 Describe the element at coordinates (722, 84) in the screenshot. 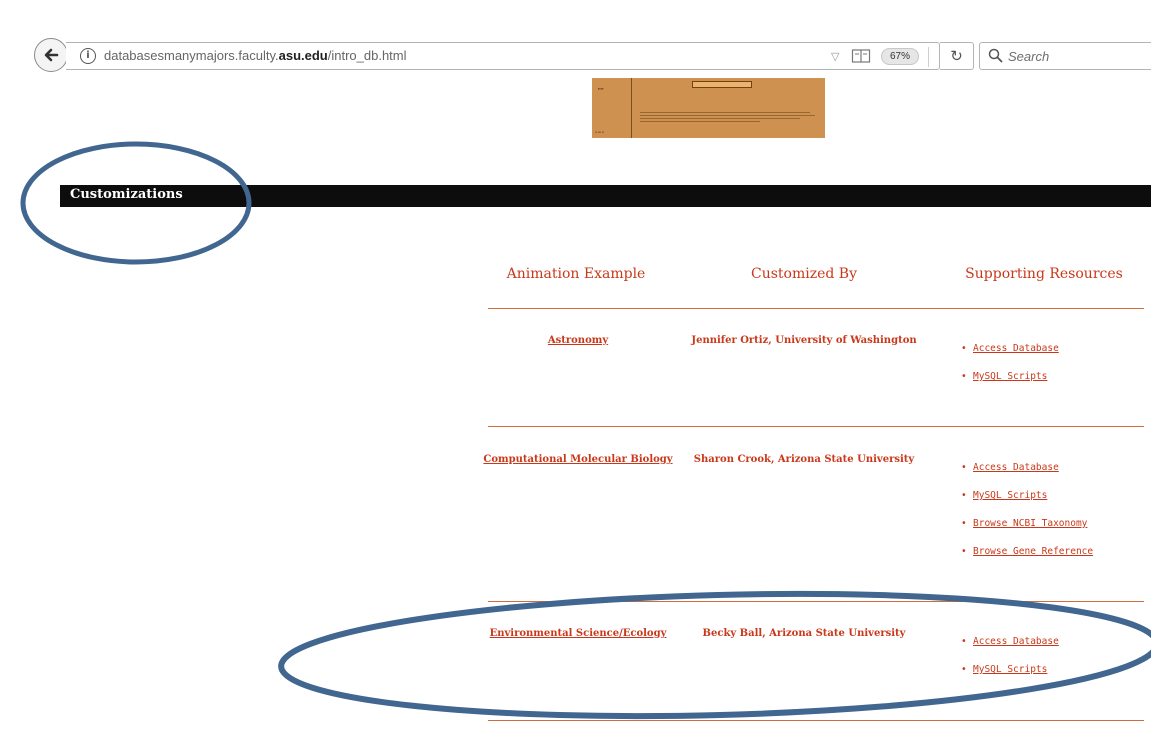

I see `preview-button` at that location.